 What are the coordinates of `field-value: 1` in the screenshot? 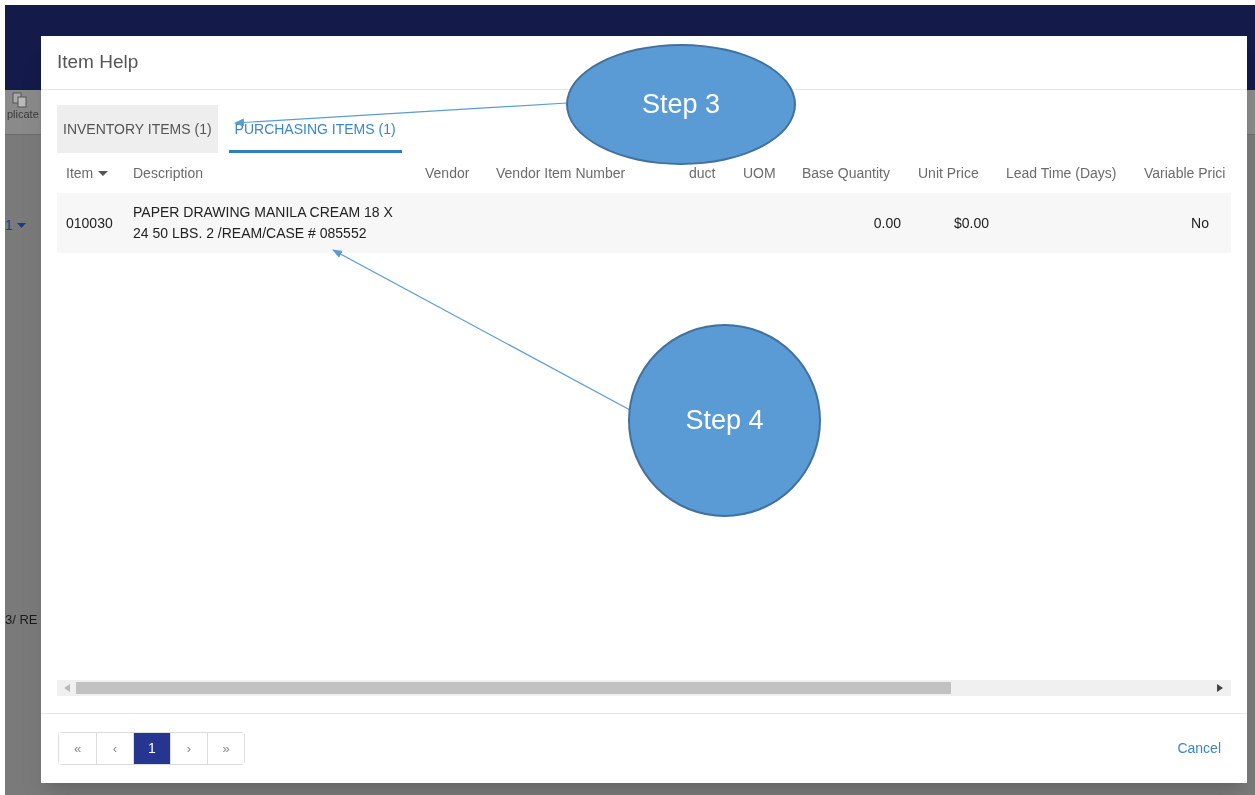 It's located at (9, 225).